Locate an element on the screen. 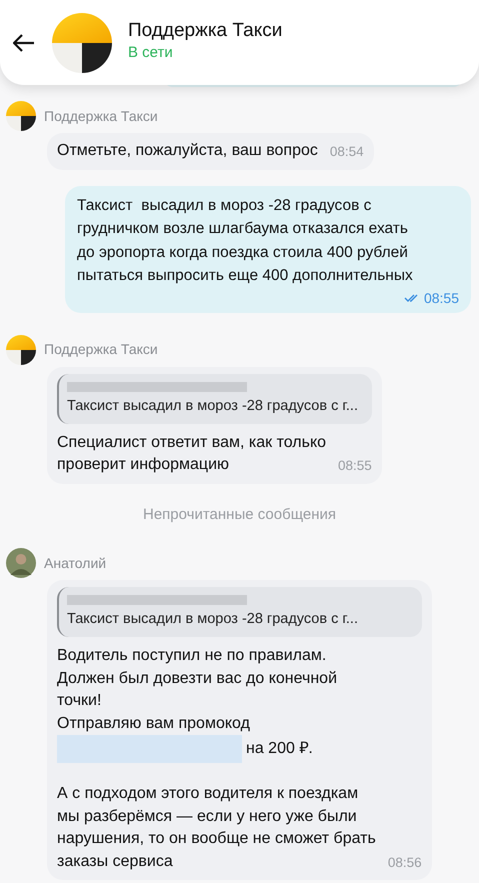 The image size is (479, 883). message-time: 08:54 is located at coordinates (347, 152).